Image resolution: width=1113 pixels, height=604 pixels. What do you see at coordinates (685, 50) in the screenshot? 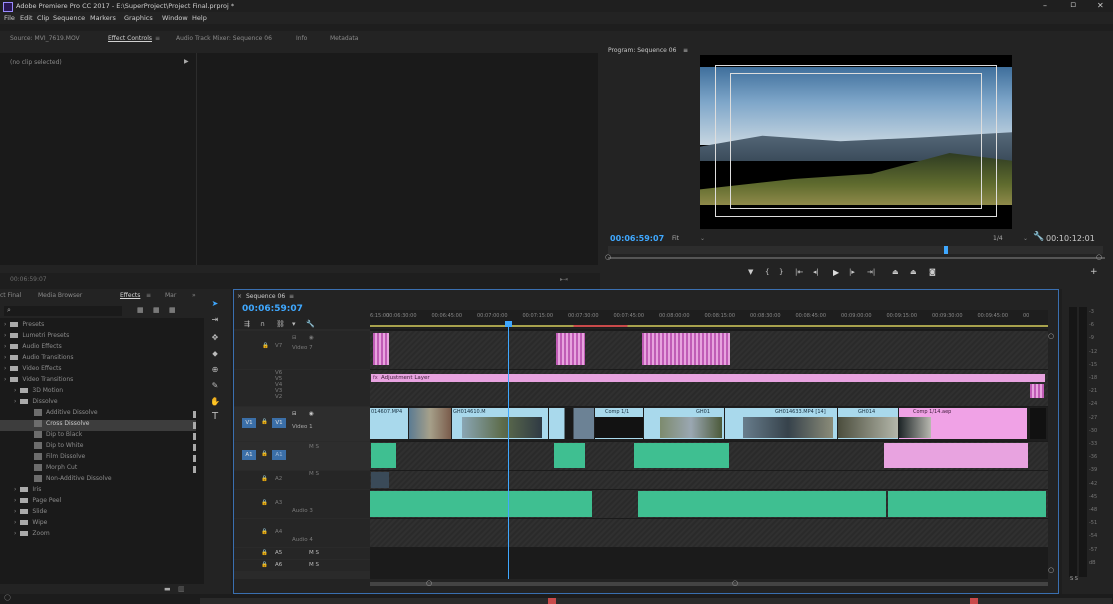
I see `program-menu-icon: ≡` at bounding box center [685, 50].